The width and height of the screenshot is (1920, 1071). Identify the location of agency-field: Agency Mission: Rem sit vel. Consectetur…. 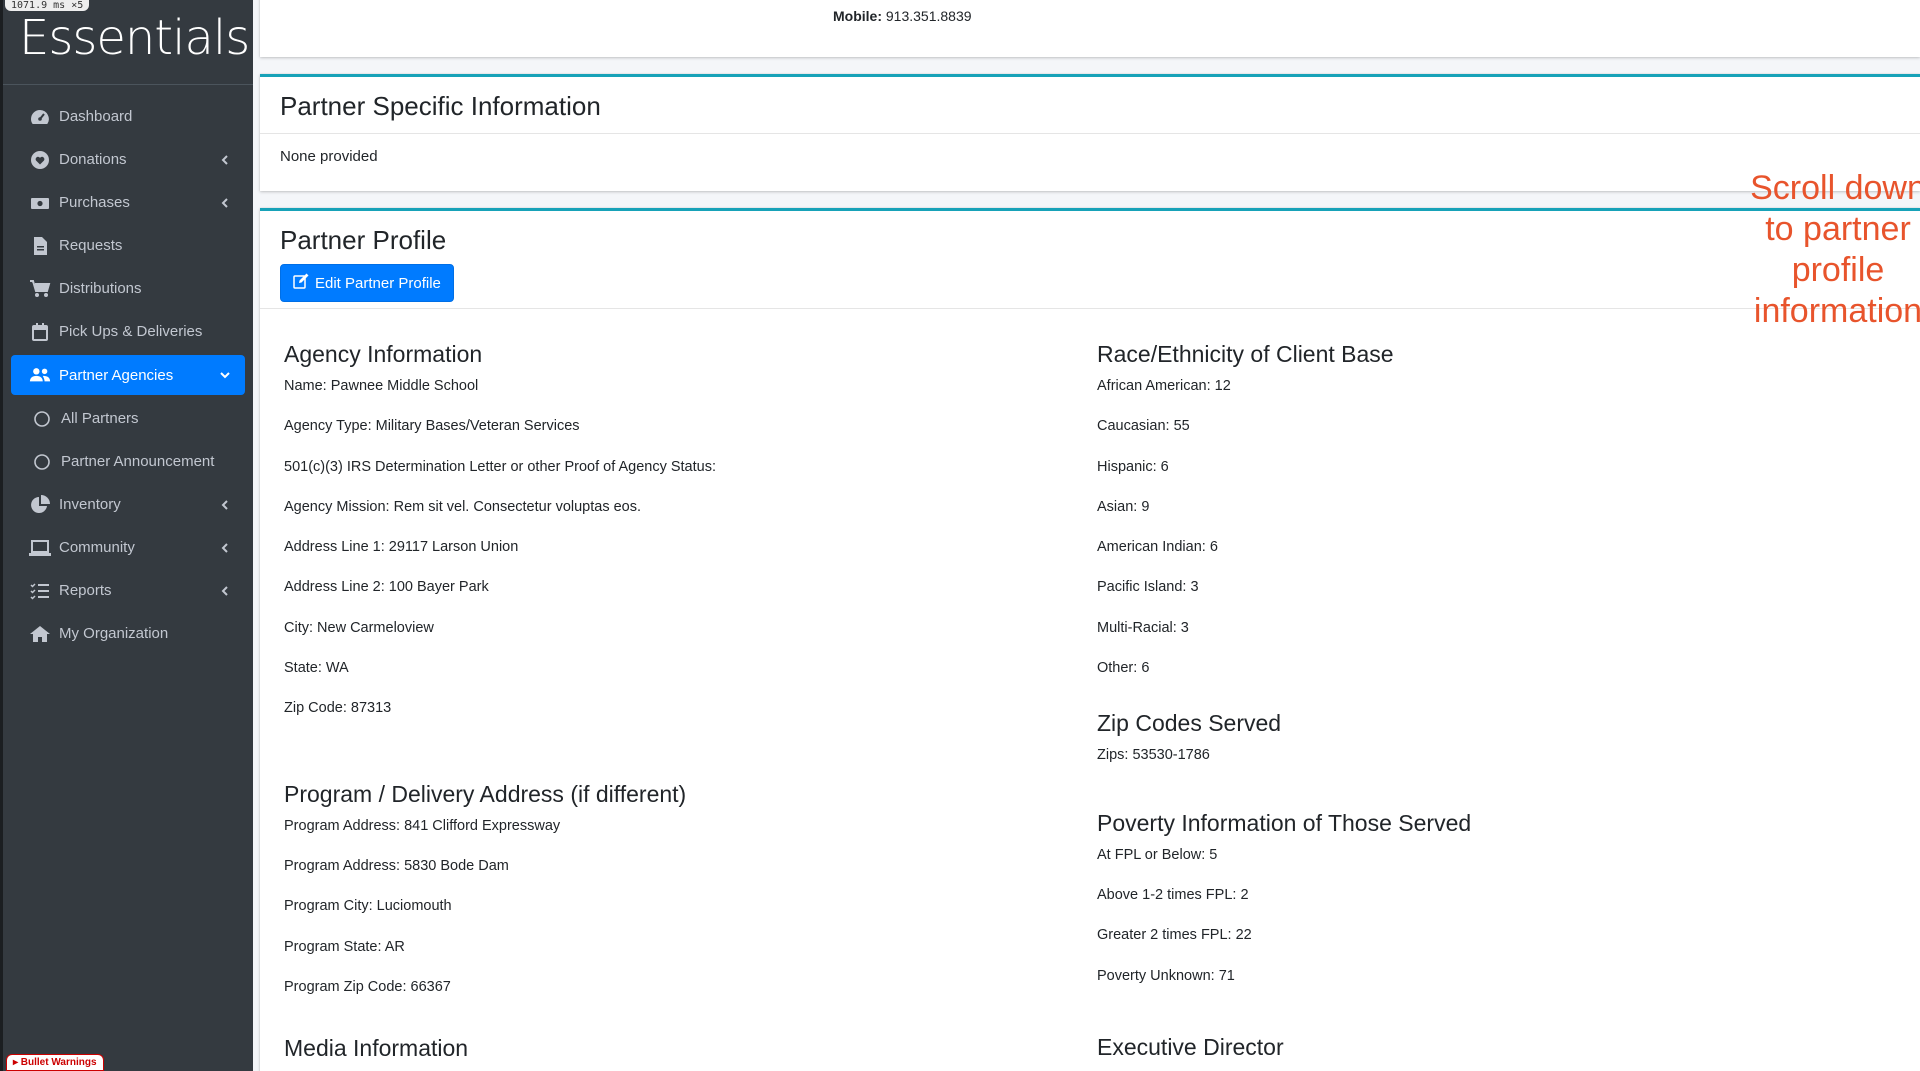
(463, 506).